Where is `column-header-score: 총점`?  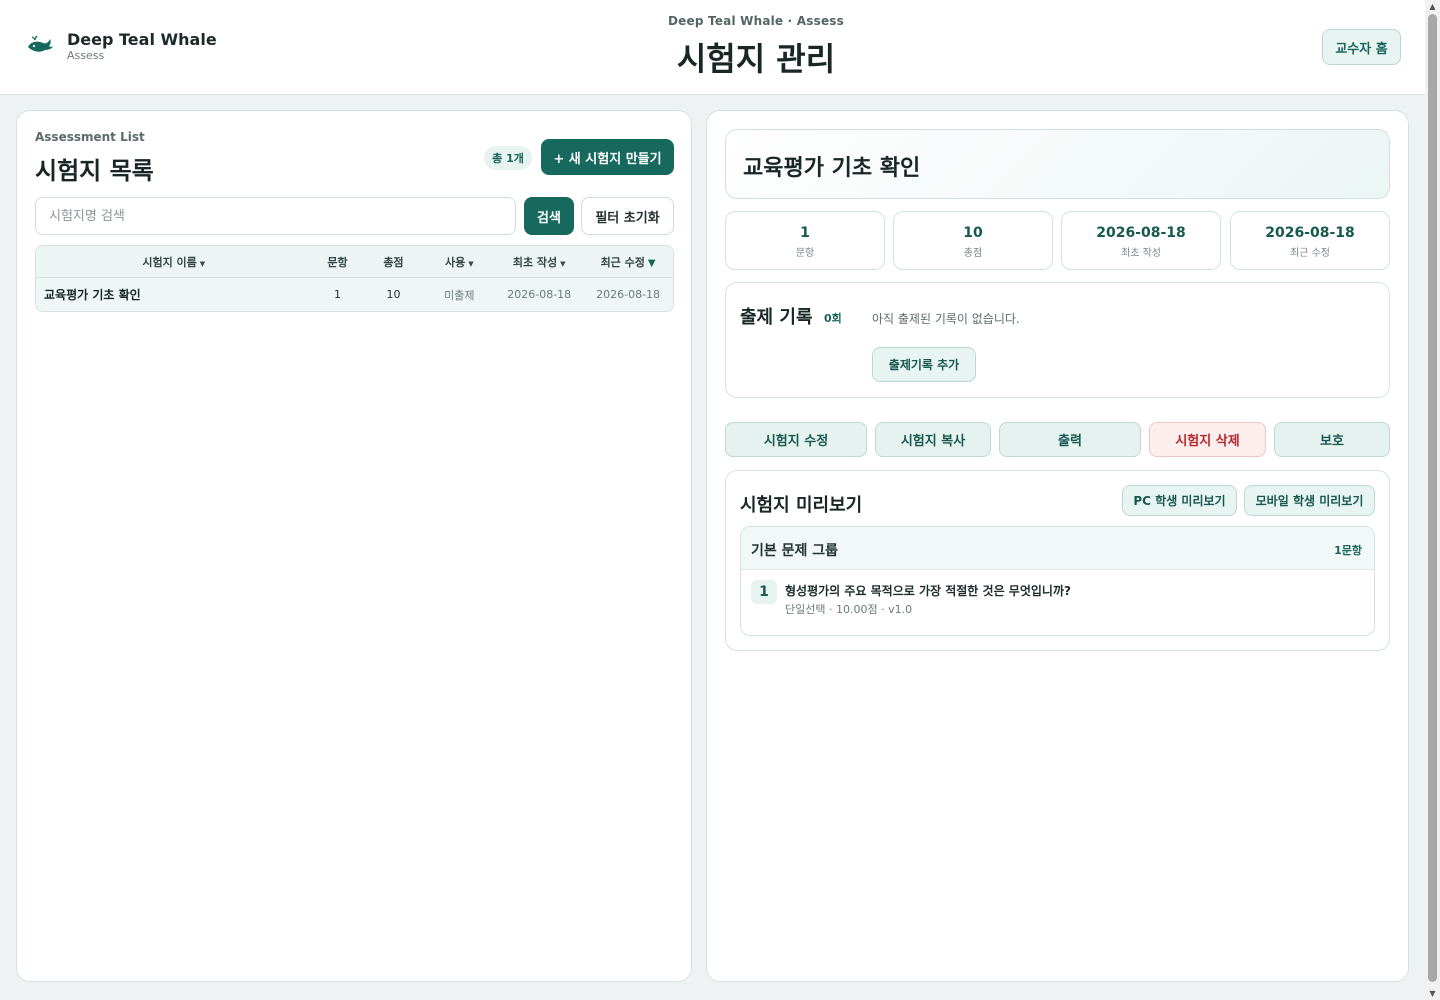 column-header-score: 총점 is located at coordinates (393, 262).